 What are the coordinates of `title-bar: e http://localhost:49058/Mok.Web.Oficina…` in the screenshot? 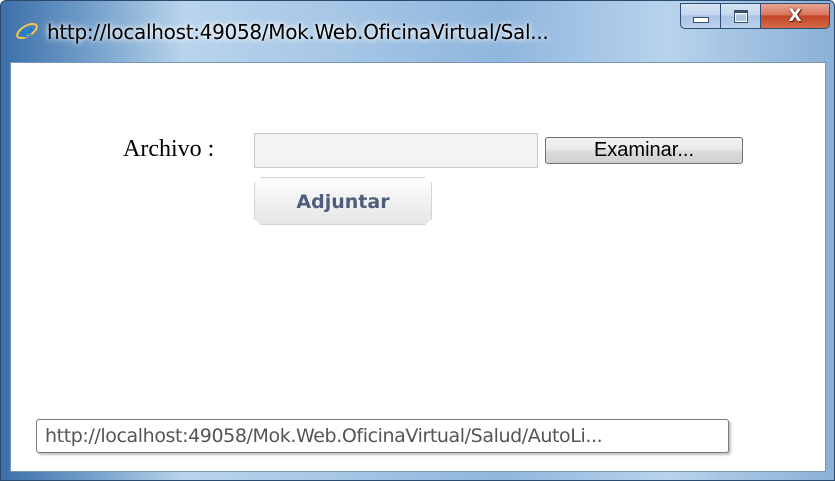 It's located at (417, 31).